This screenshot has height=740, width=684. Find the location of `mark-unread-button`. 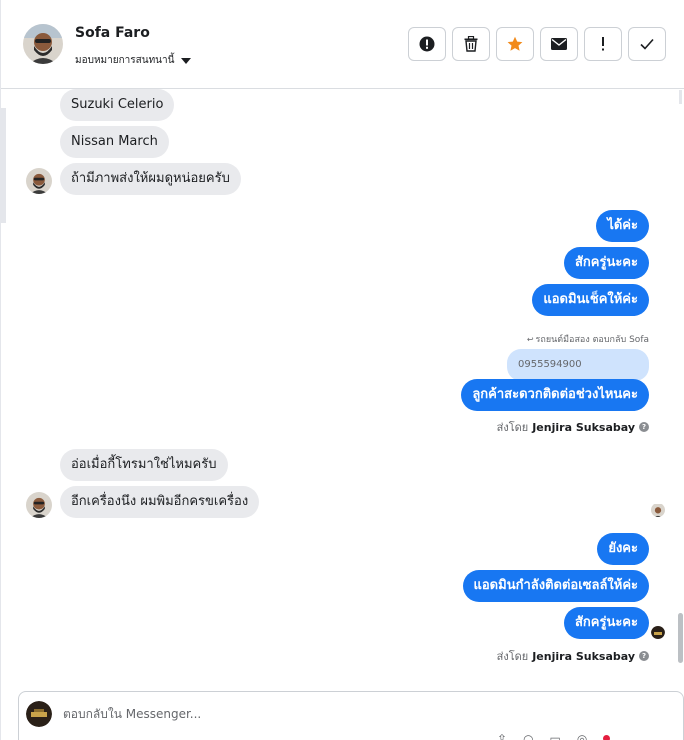

mark-unread-button is located at coordinates (559, 44).